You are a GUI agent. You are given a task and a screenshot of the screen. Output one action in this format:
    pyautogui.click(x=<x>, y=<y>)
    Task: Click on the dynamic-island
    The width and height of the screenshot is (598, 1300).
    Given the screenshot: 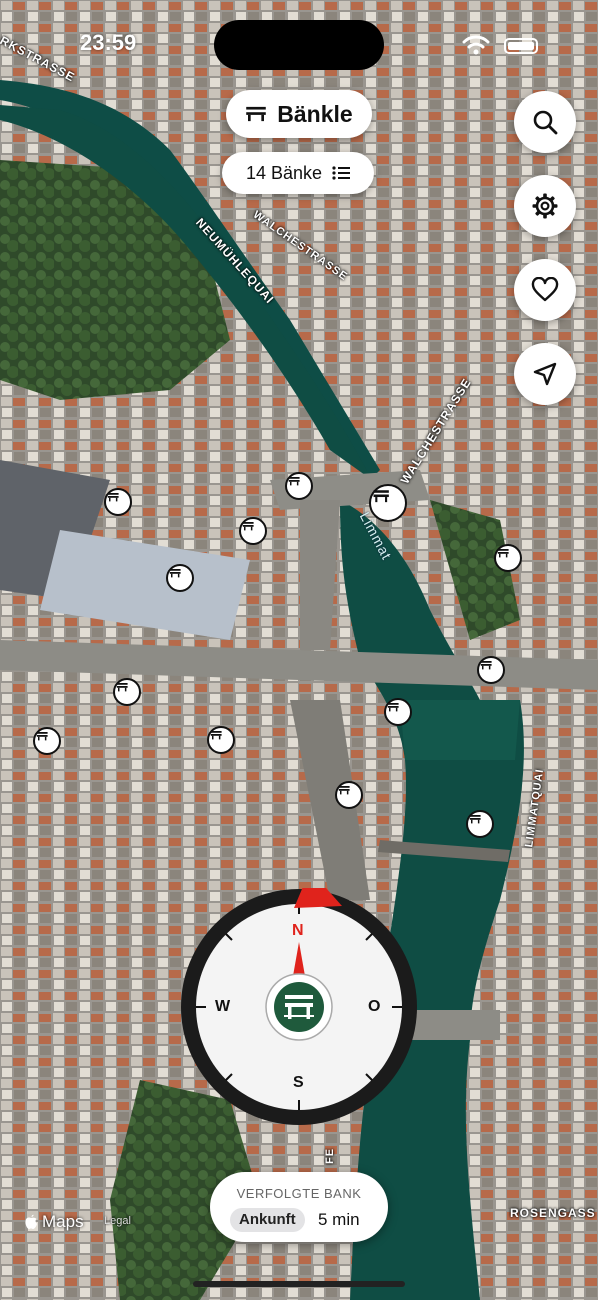 What is the action you would take?
    pyautogui.click(x=299, y=45)
    